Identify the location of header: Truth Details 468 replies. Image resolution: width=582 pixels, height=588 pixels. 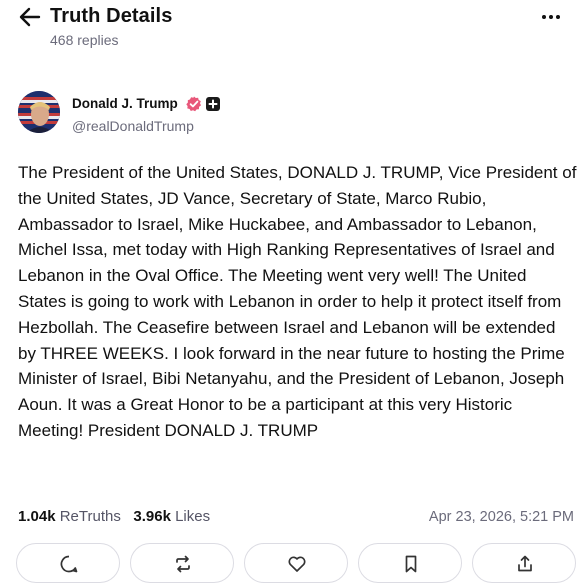
(291, 30).